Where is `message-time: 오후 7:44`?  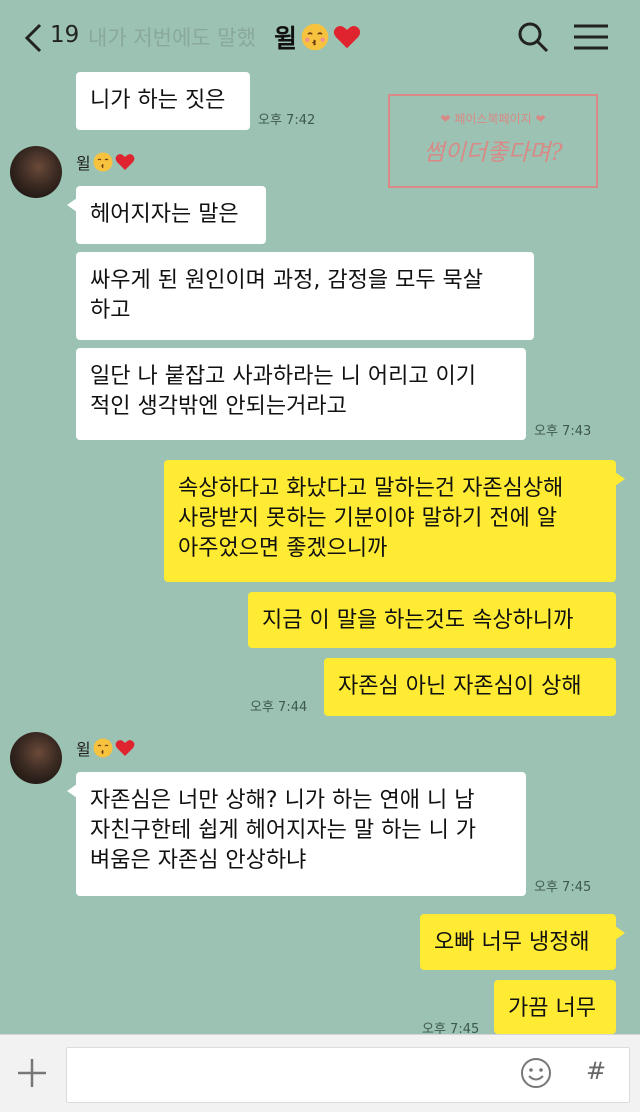 message-time: 오후 7:44 is located at coordinates (279, 707).